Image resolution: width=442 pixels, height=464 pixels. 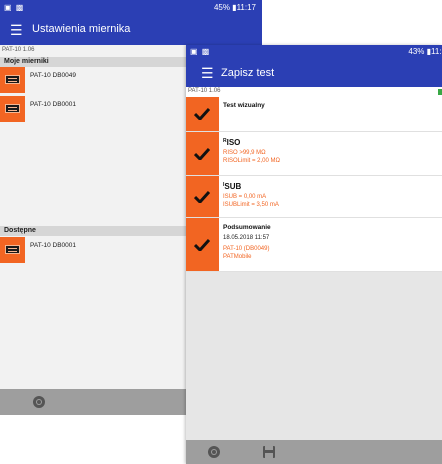 I want to click on page-title: Ustawienia miernika, so click(x=81, y=29).